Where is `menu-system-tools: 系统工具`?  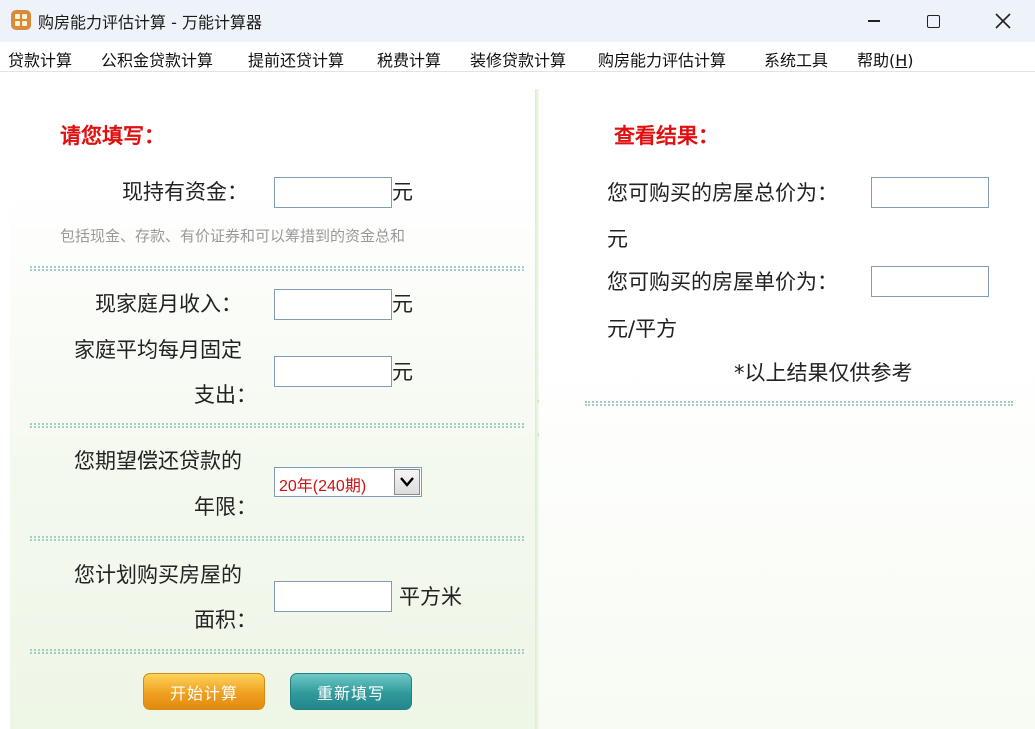
menu-system-tools: 系统工具 is located at coordinates (796, 59).